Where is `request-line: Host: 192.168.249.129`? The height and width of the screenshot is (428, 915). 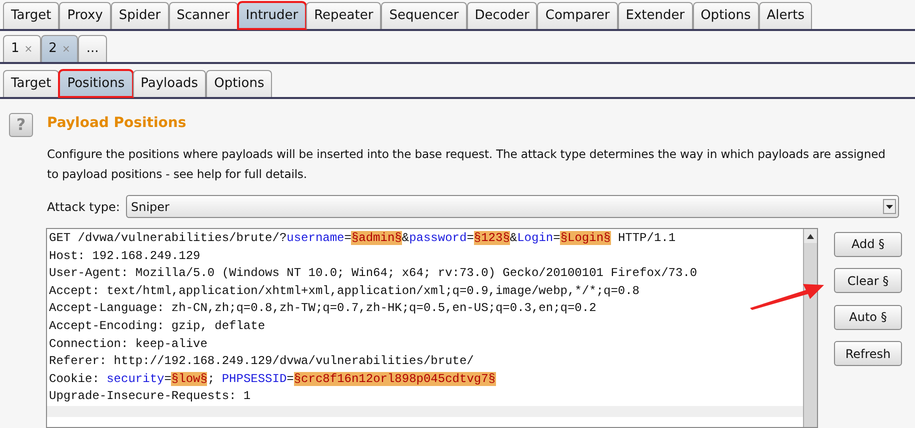 request-line: Host: 192.168.249.129 is located at coordinates (125, 256).